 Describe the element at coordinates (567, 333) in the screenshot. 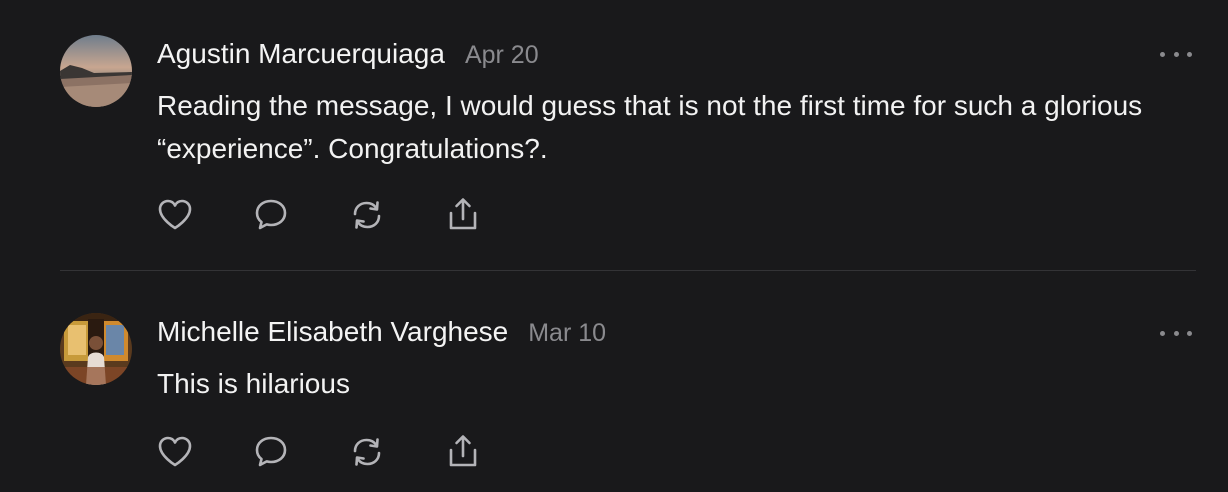

I see `comment-date: Mar 10` at that location.